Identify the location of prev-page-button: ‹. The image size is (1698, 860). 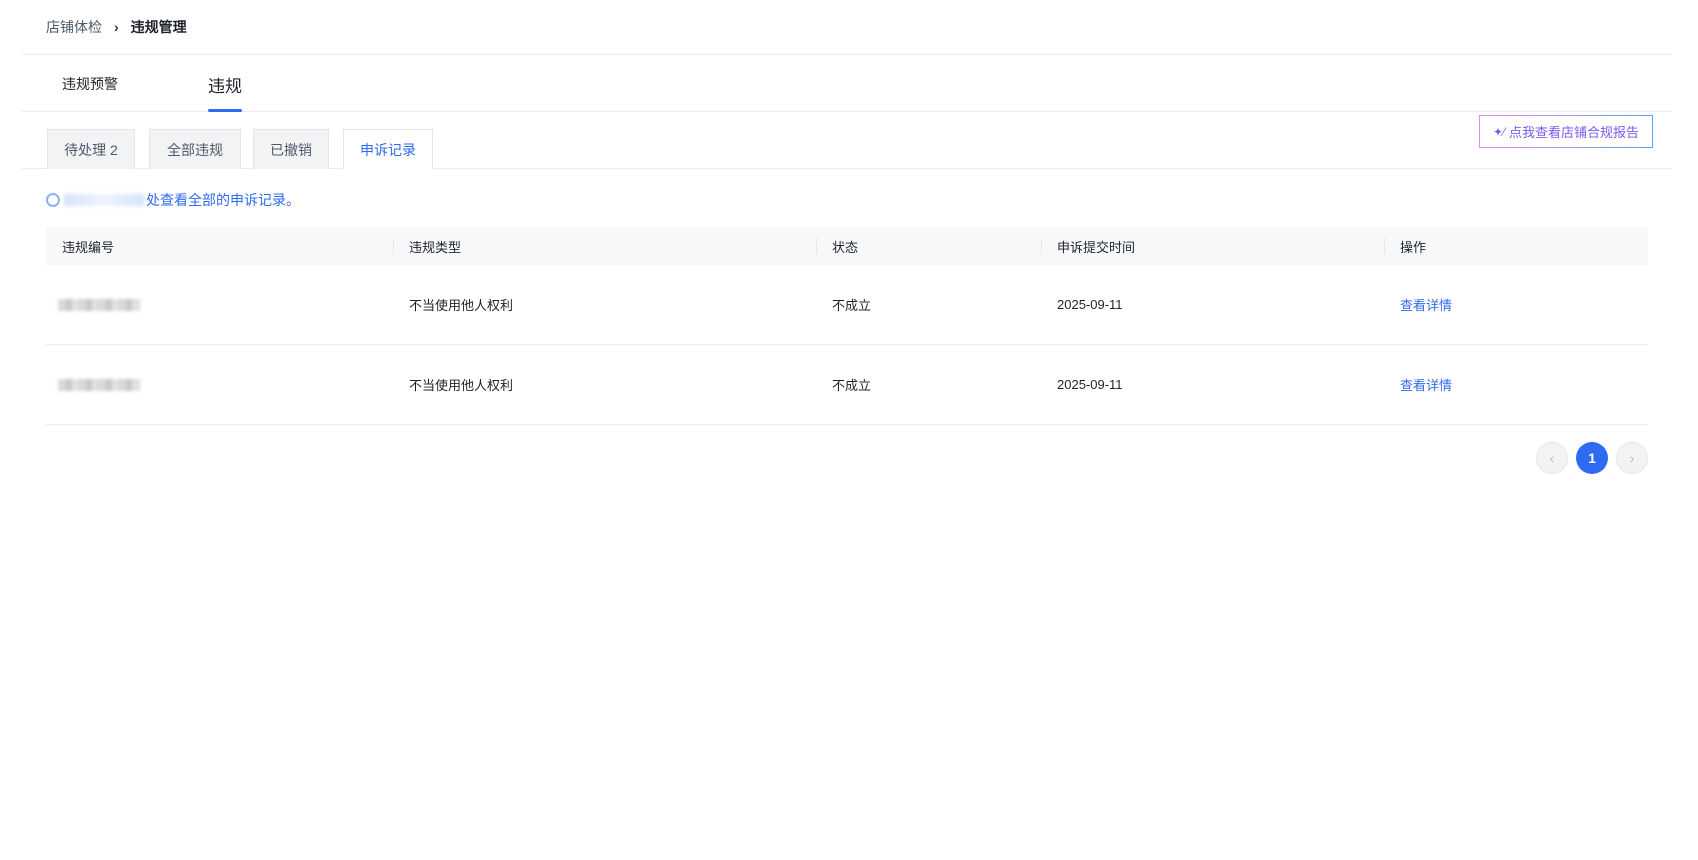
(1552, 458).